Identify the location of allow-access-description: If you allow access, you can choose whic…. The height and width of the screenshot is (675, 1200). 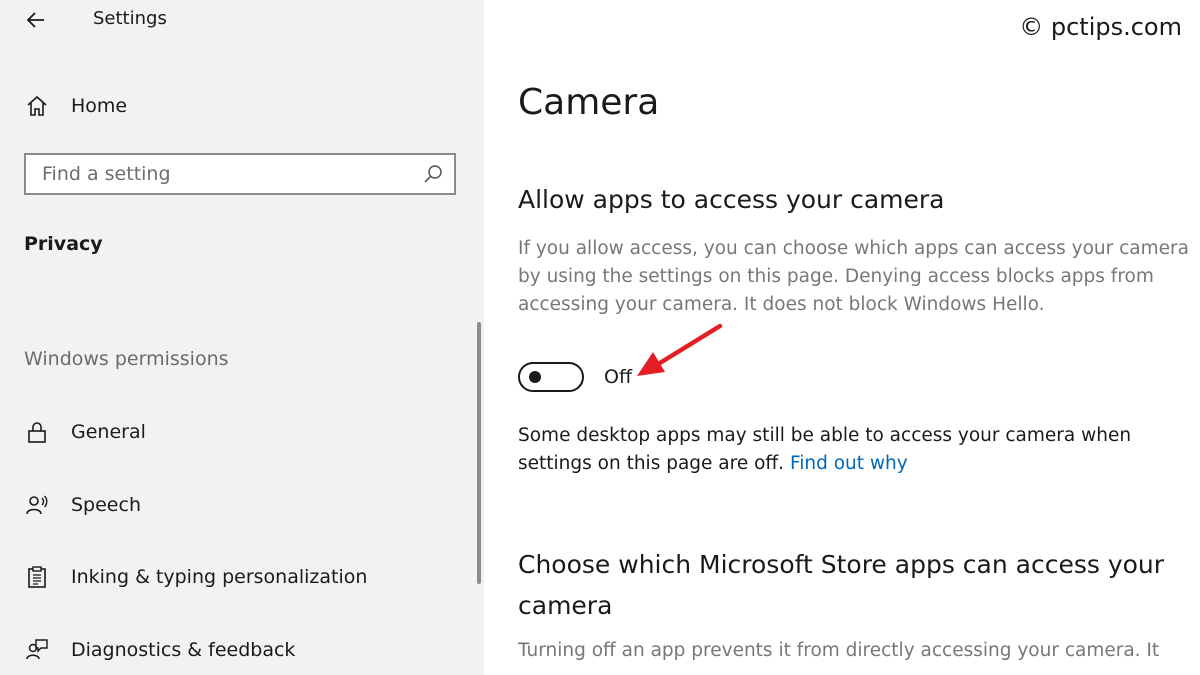
(853, 276).